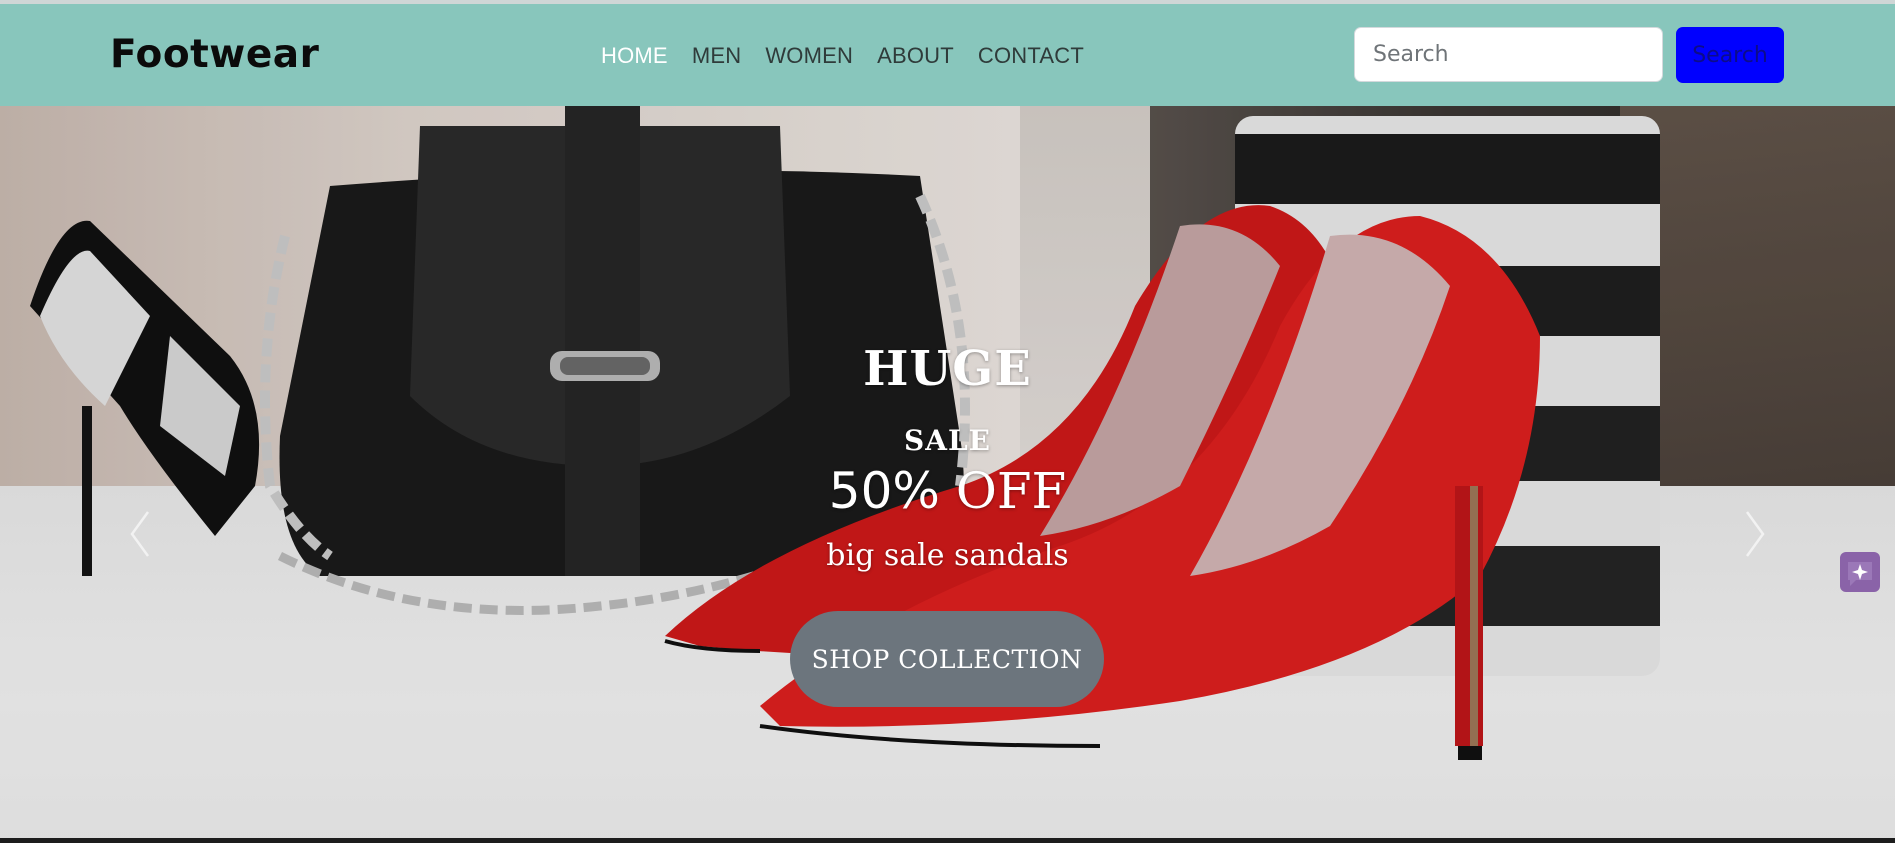  I want to click on chevron-left-icon, so click(140, 534).